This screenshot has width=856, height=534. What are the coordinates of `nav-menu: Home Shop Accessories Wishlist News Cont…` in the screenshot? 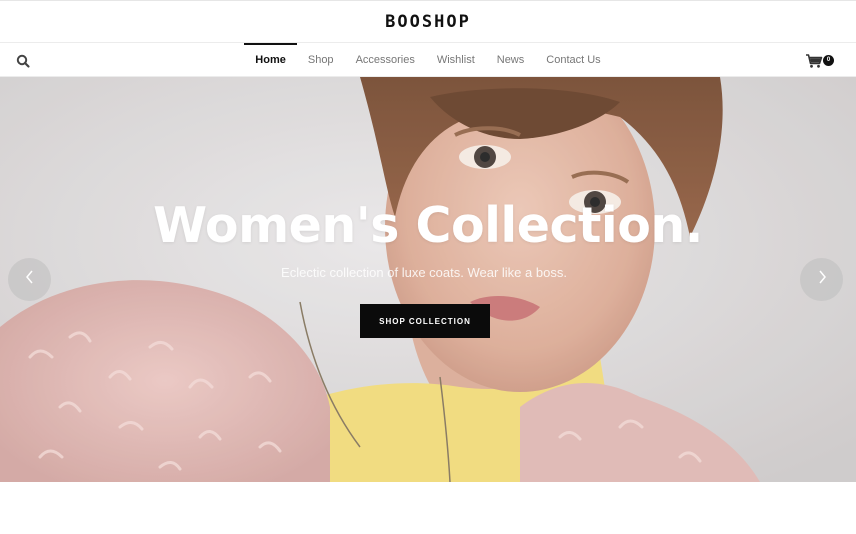 It's located at (428, 60).